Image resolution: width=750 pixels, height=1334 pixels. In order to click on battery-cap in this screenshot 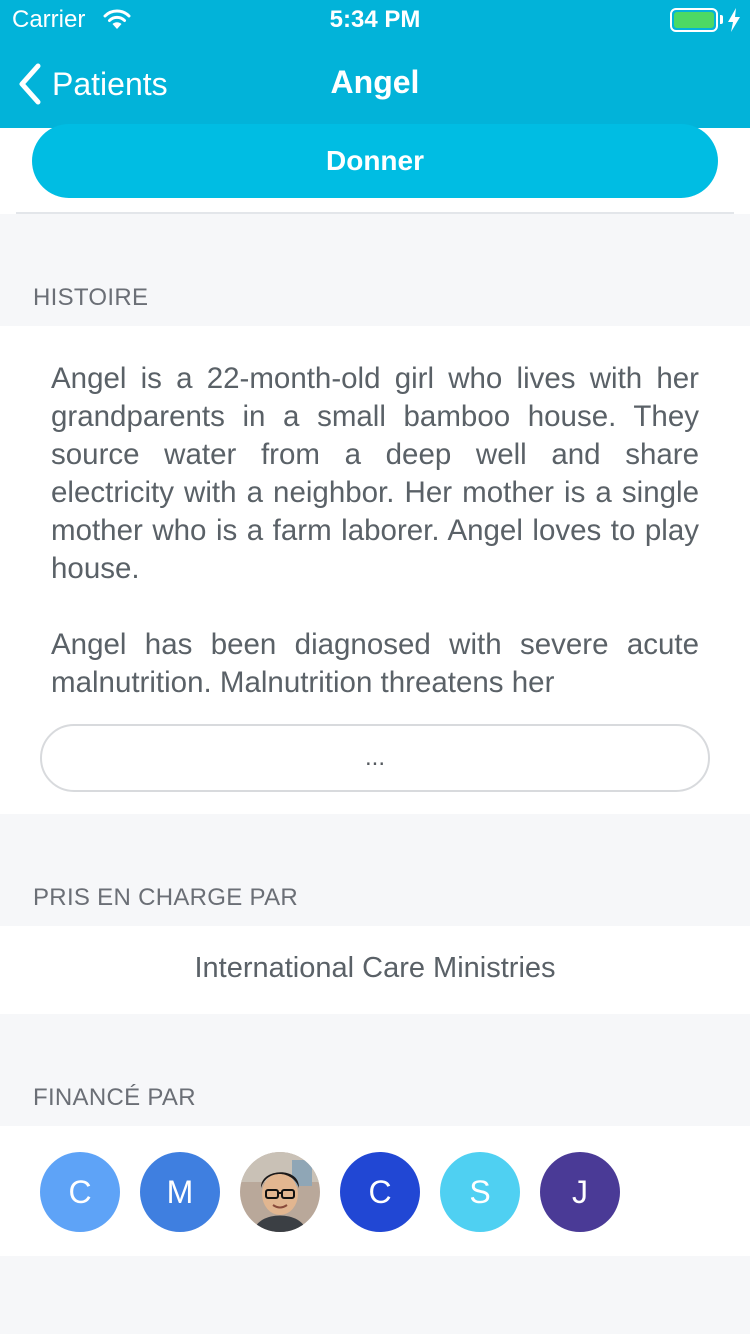, I will do `click(721, 19)`.